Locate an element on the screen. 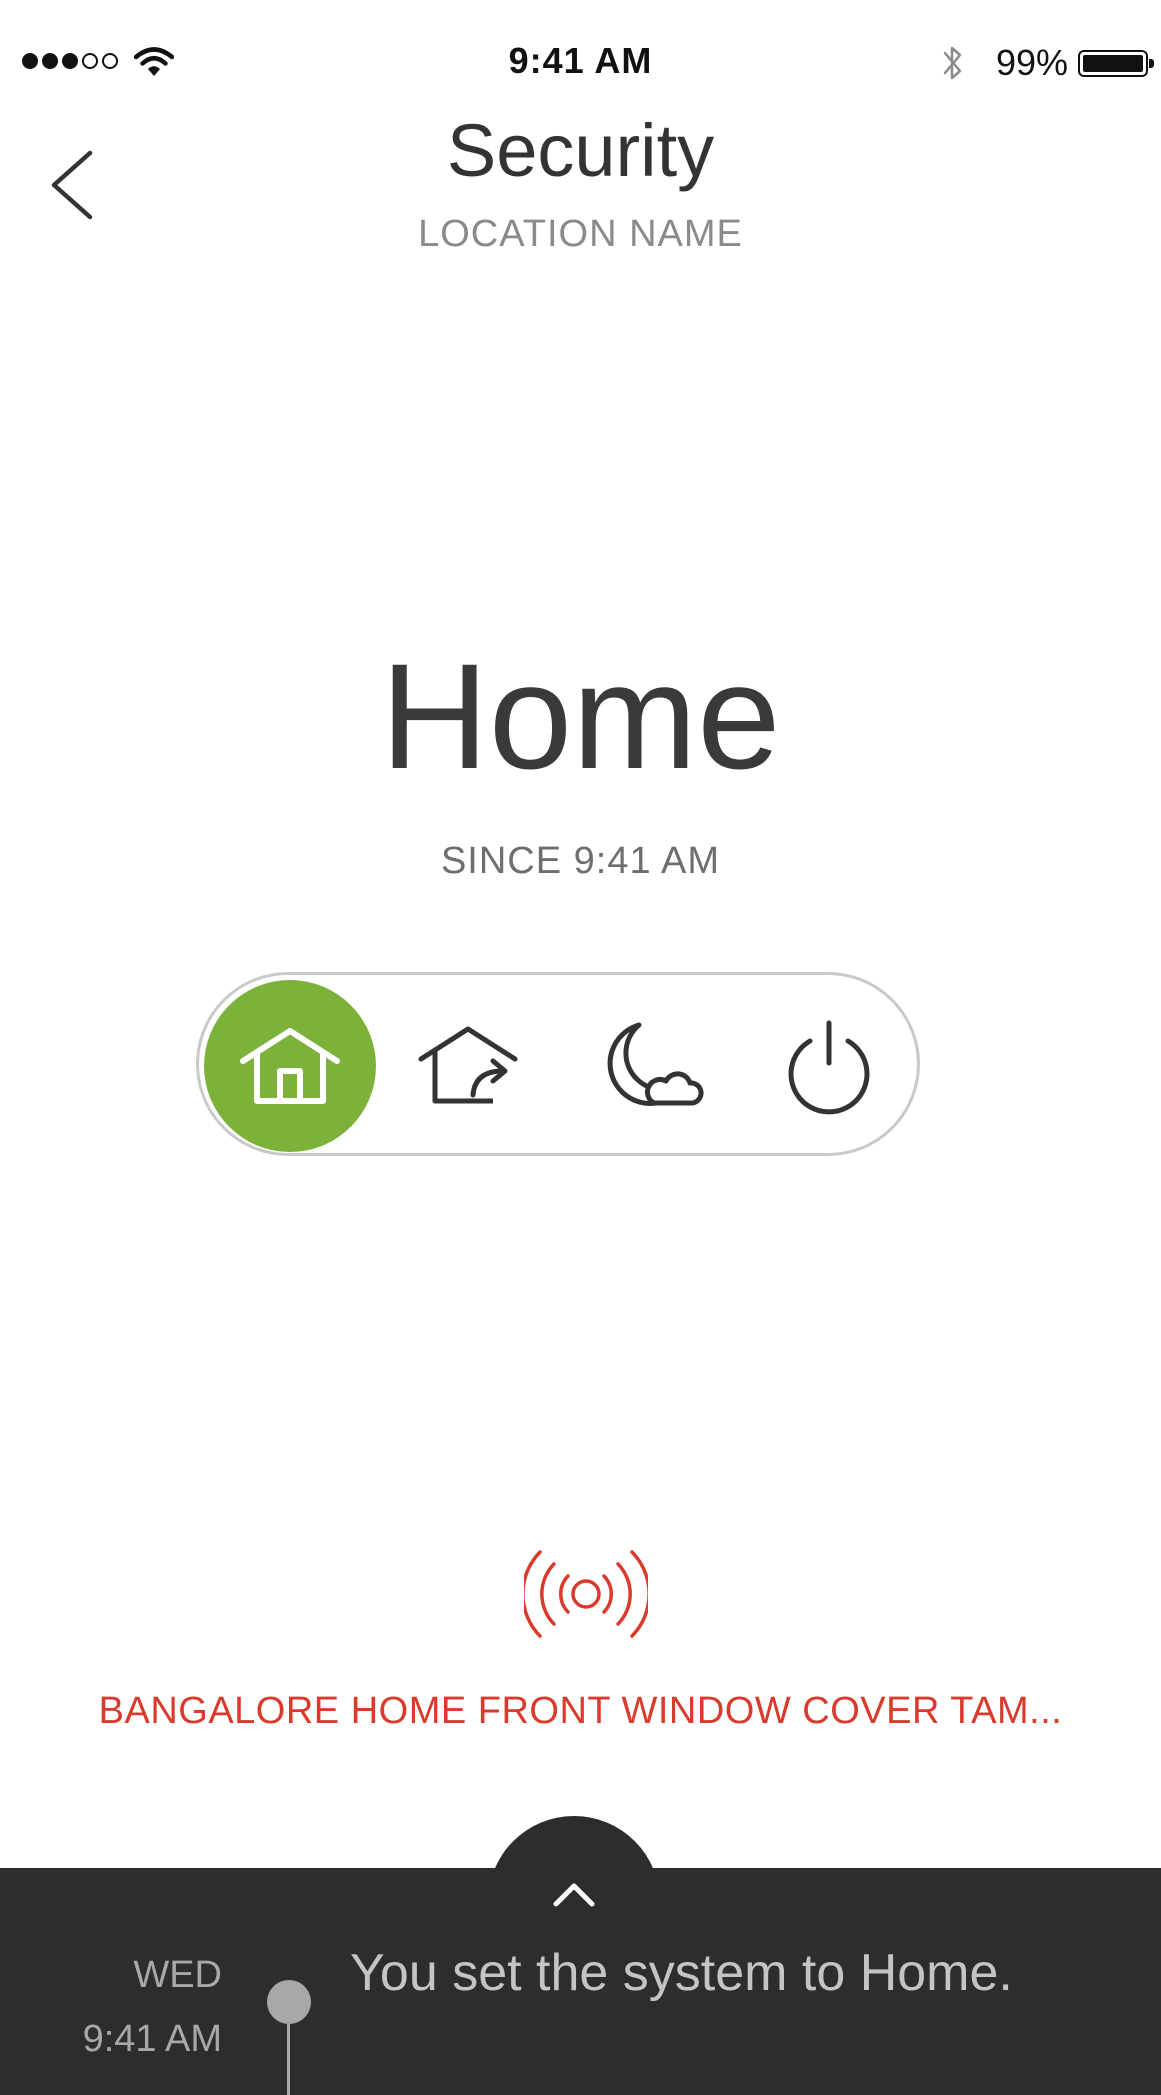 This screenshot has height=2095, width=1161. status-bar: 9:41 AM 99% is located at coordinates (580, 60).